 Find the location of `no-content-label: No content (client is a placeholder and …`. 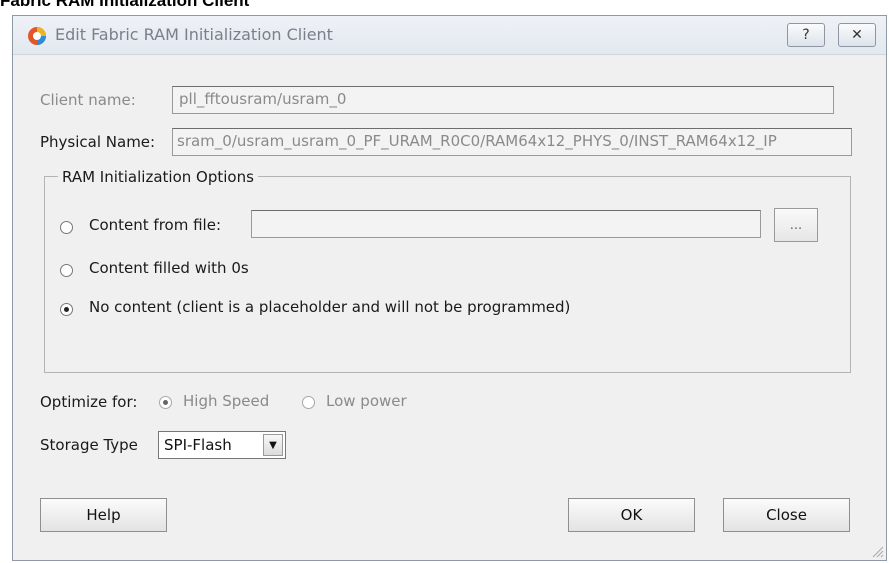

no-content-label: No content (client is a placeholder and … is located at coordinates (330, 307).